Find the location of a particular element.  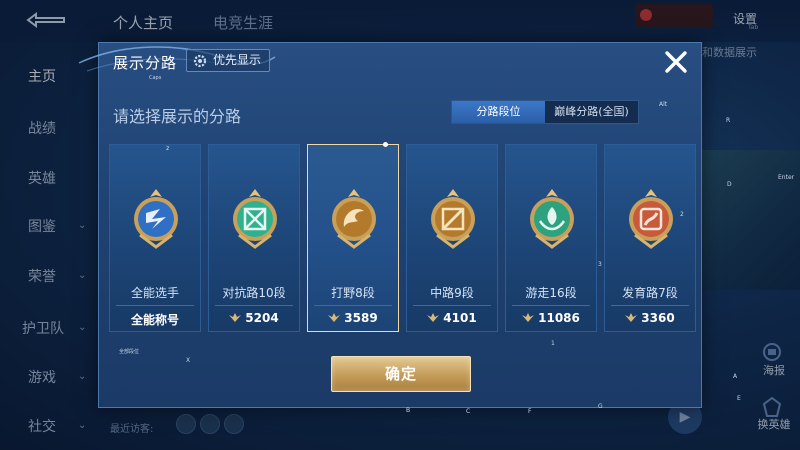

clash-lane-emblem-icon is located at coordinates (255, 219).